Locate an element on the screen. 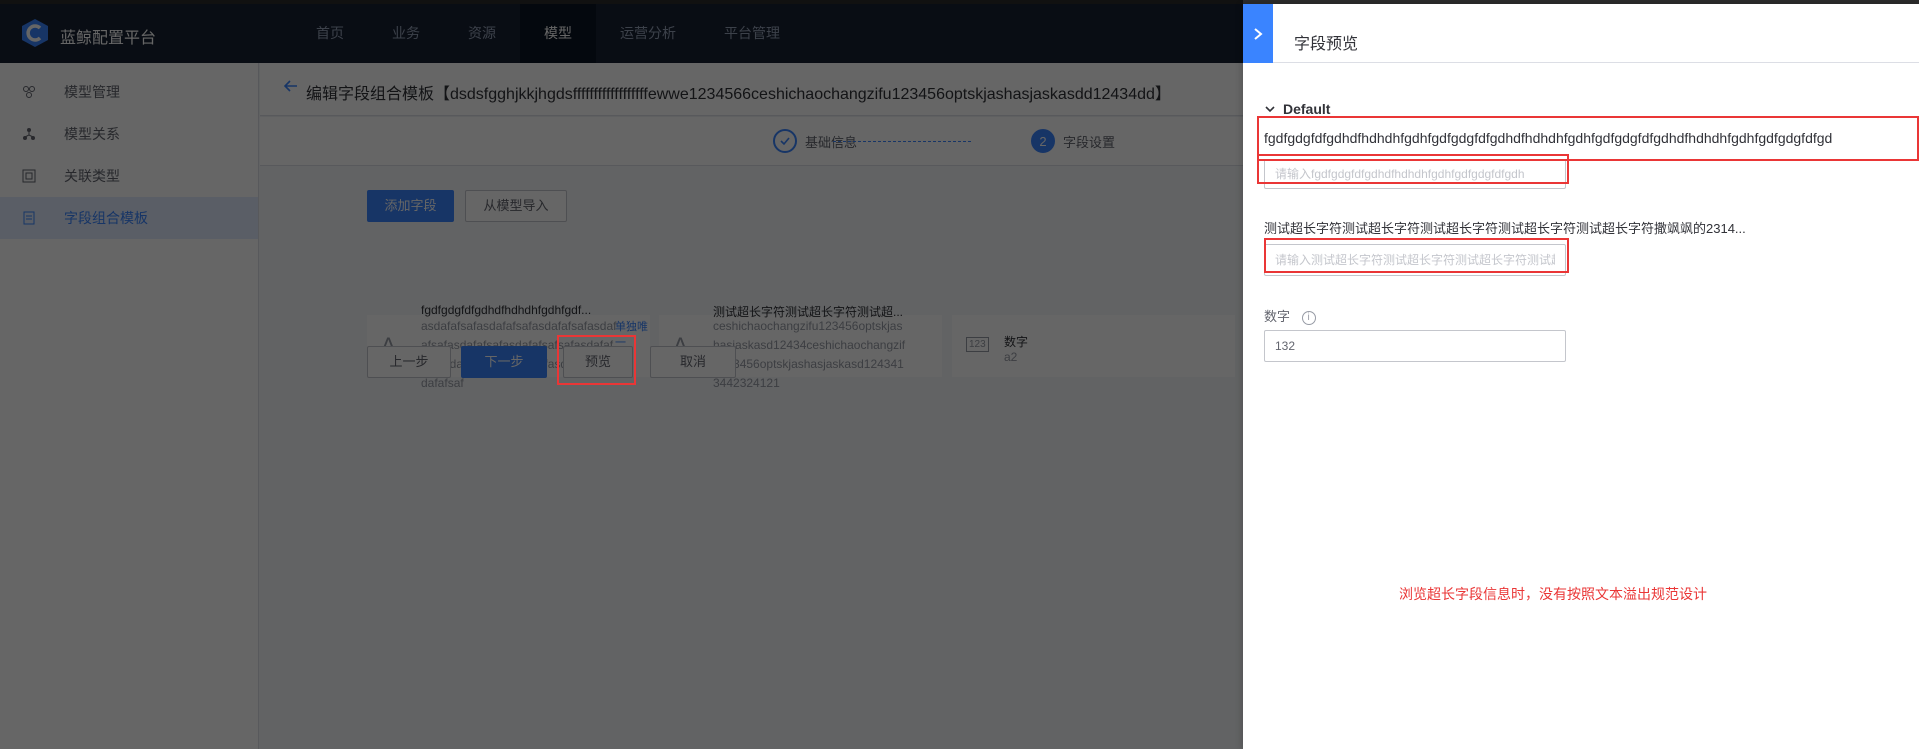  topology-icon is located at coordinates (29, 134).